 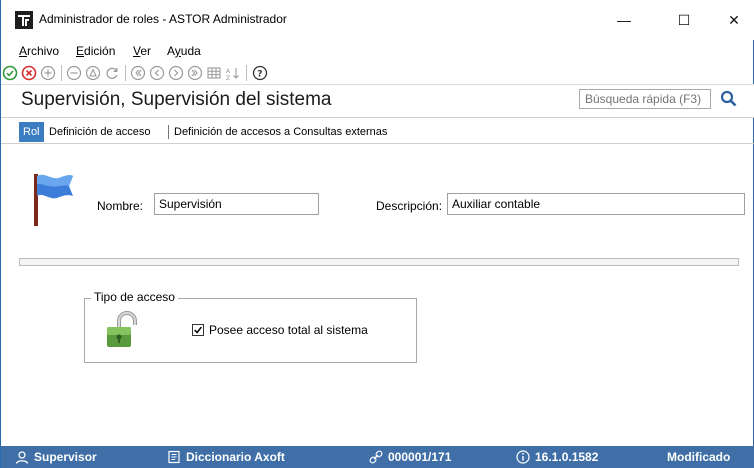 I want to click on page-title: Supervisión, Supervisión del sistema, so click(x=176, y=99).